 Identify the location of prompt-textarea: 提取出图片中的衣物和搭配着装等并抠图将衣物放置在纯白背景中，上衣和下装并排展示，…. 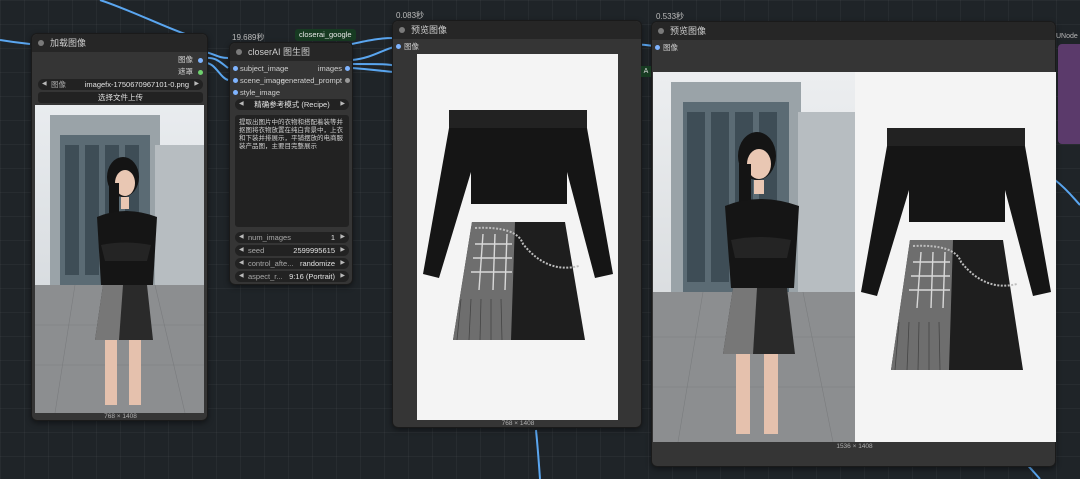
(292, 171).